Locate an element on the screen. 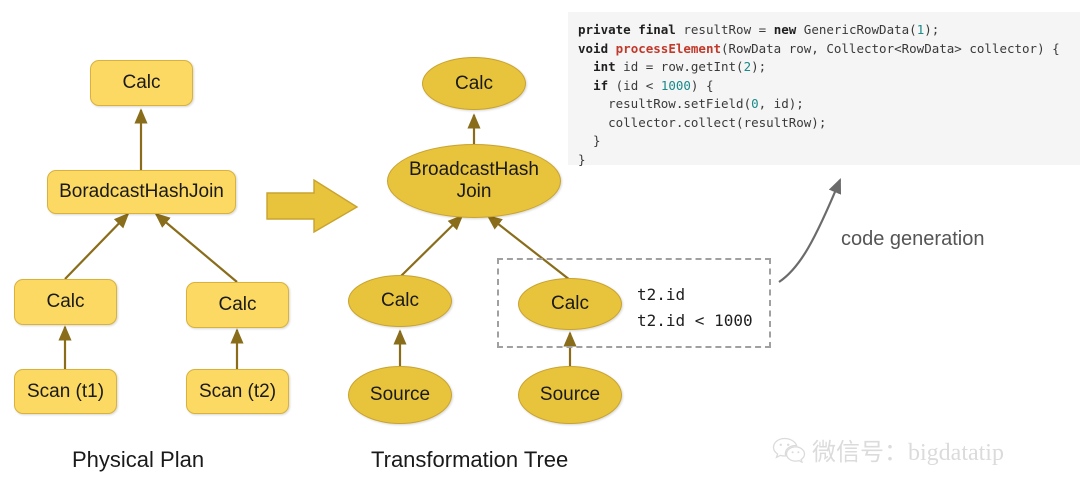 This screenshot has width=1080, height=500. node-label-line1: BroadcastHash is located at coordinates (474, 169).